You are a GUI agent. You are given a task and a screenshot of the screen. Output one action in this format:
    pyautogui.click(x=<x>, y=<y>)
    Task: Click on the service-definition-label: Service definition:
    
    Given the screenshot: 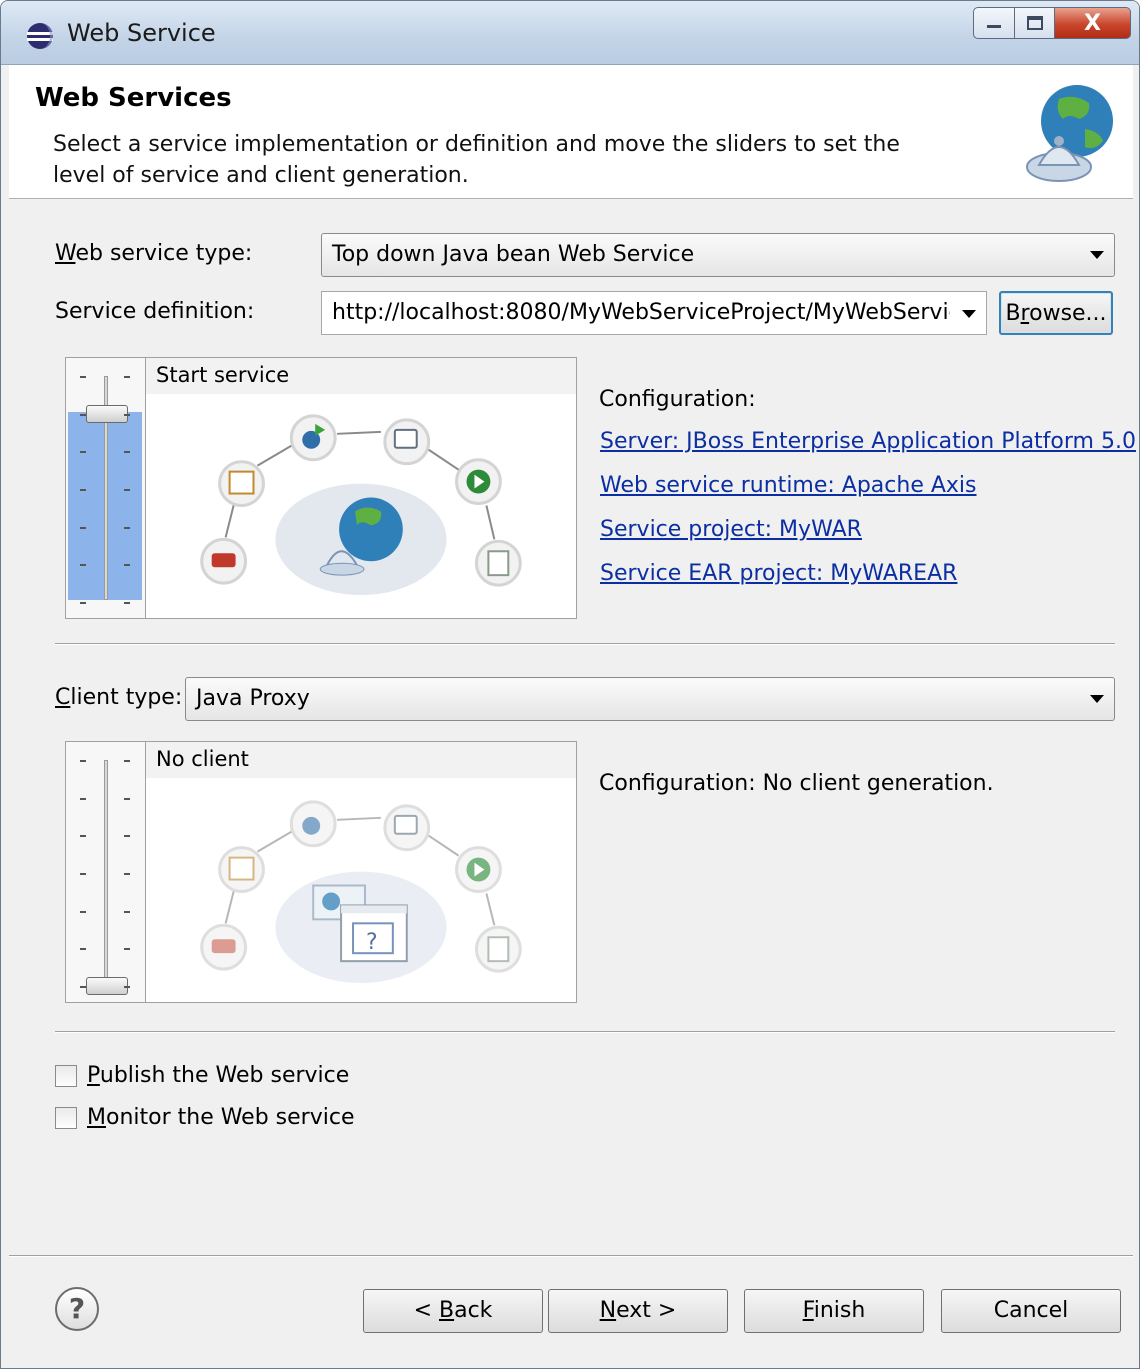 What is the action you would take?
    pyautogui.click(x=155, y=311)
    